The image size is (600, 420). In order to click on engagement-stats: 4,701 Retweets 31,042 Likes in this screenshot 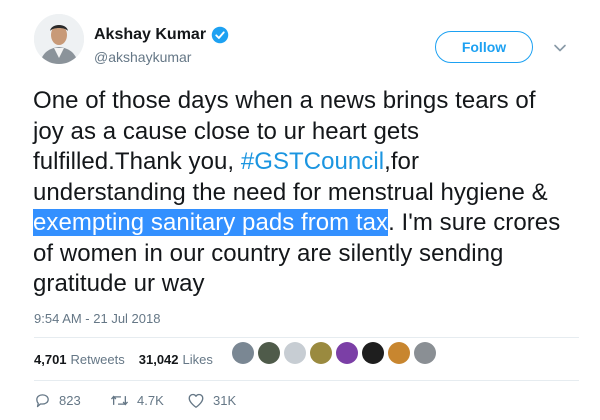, I will do `click(123, 359)`.